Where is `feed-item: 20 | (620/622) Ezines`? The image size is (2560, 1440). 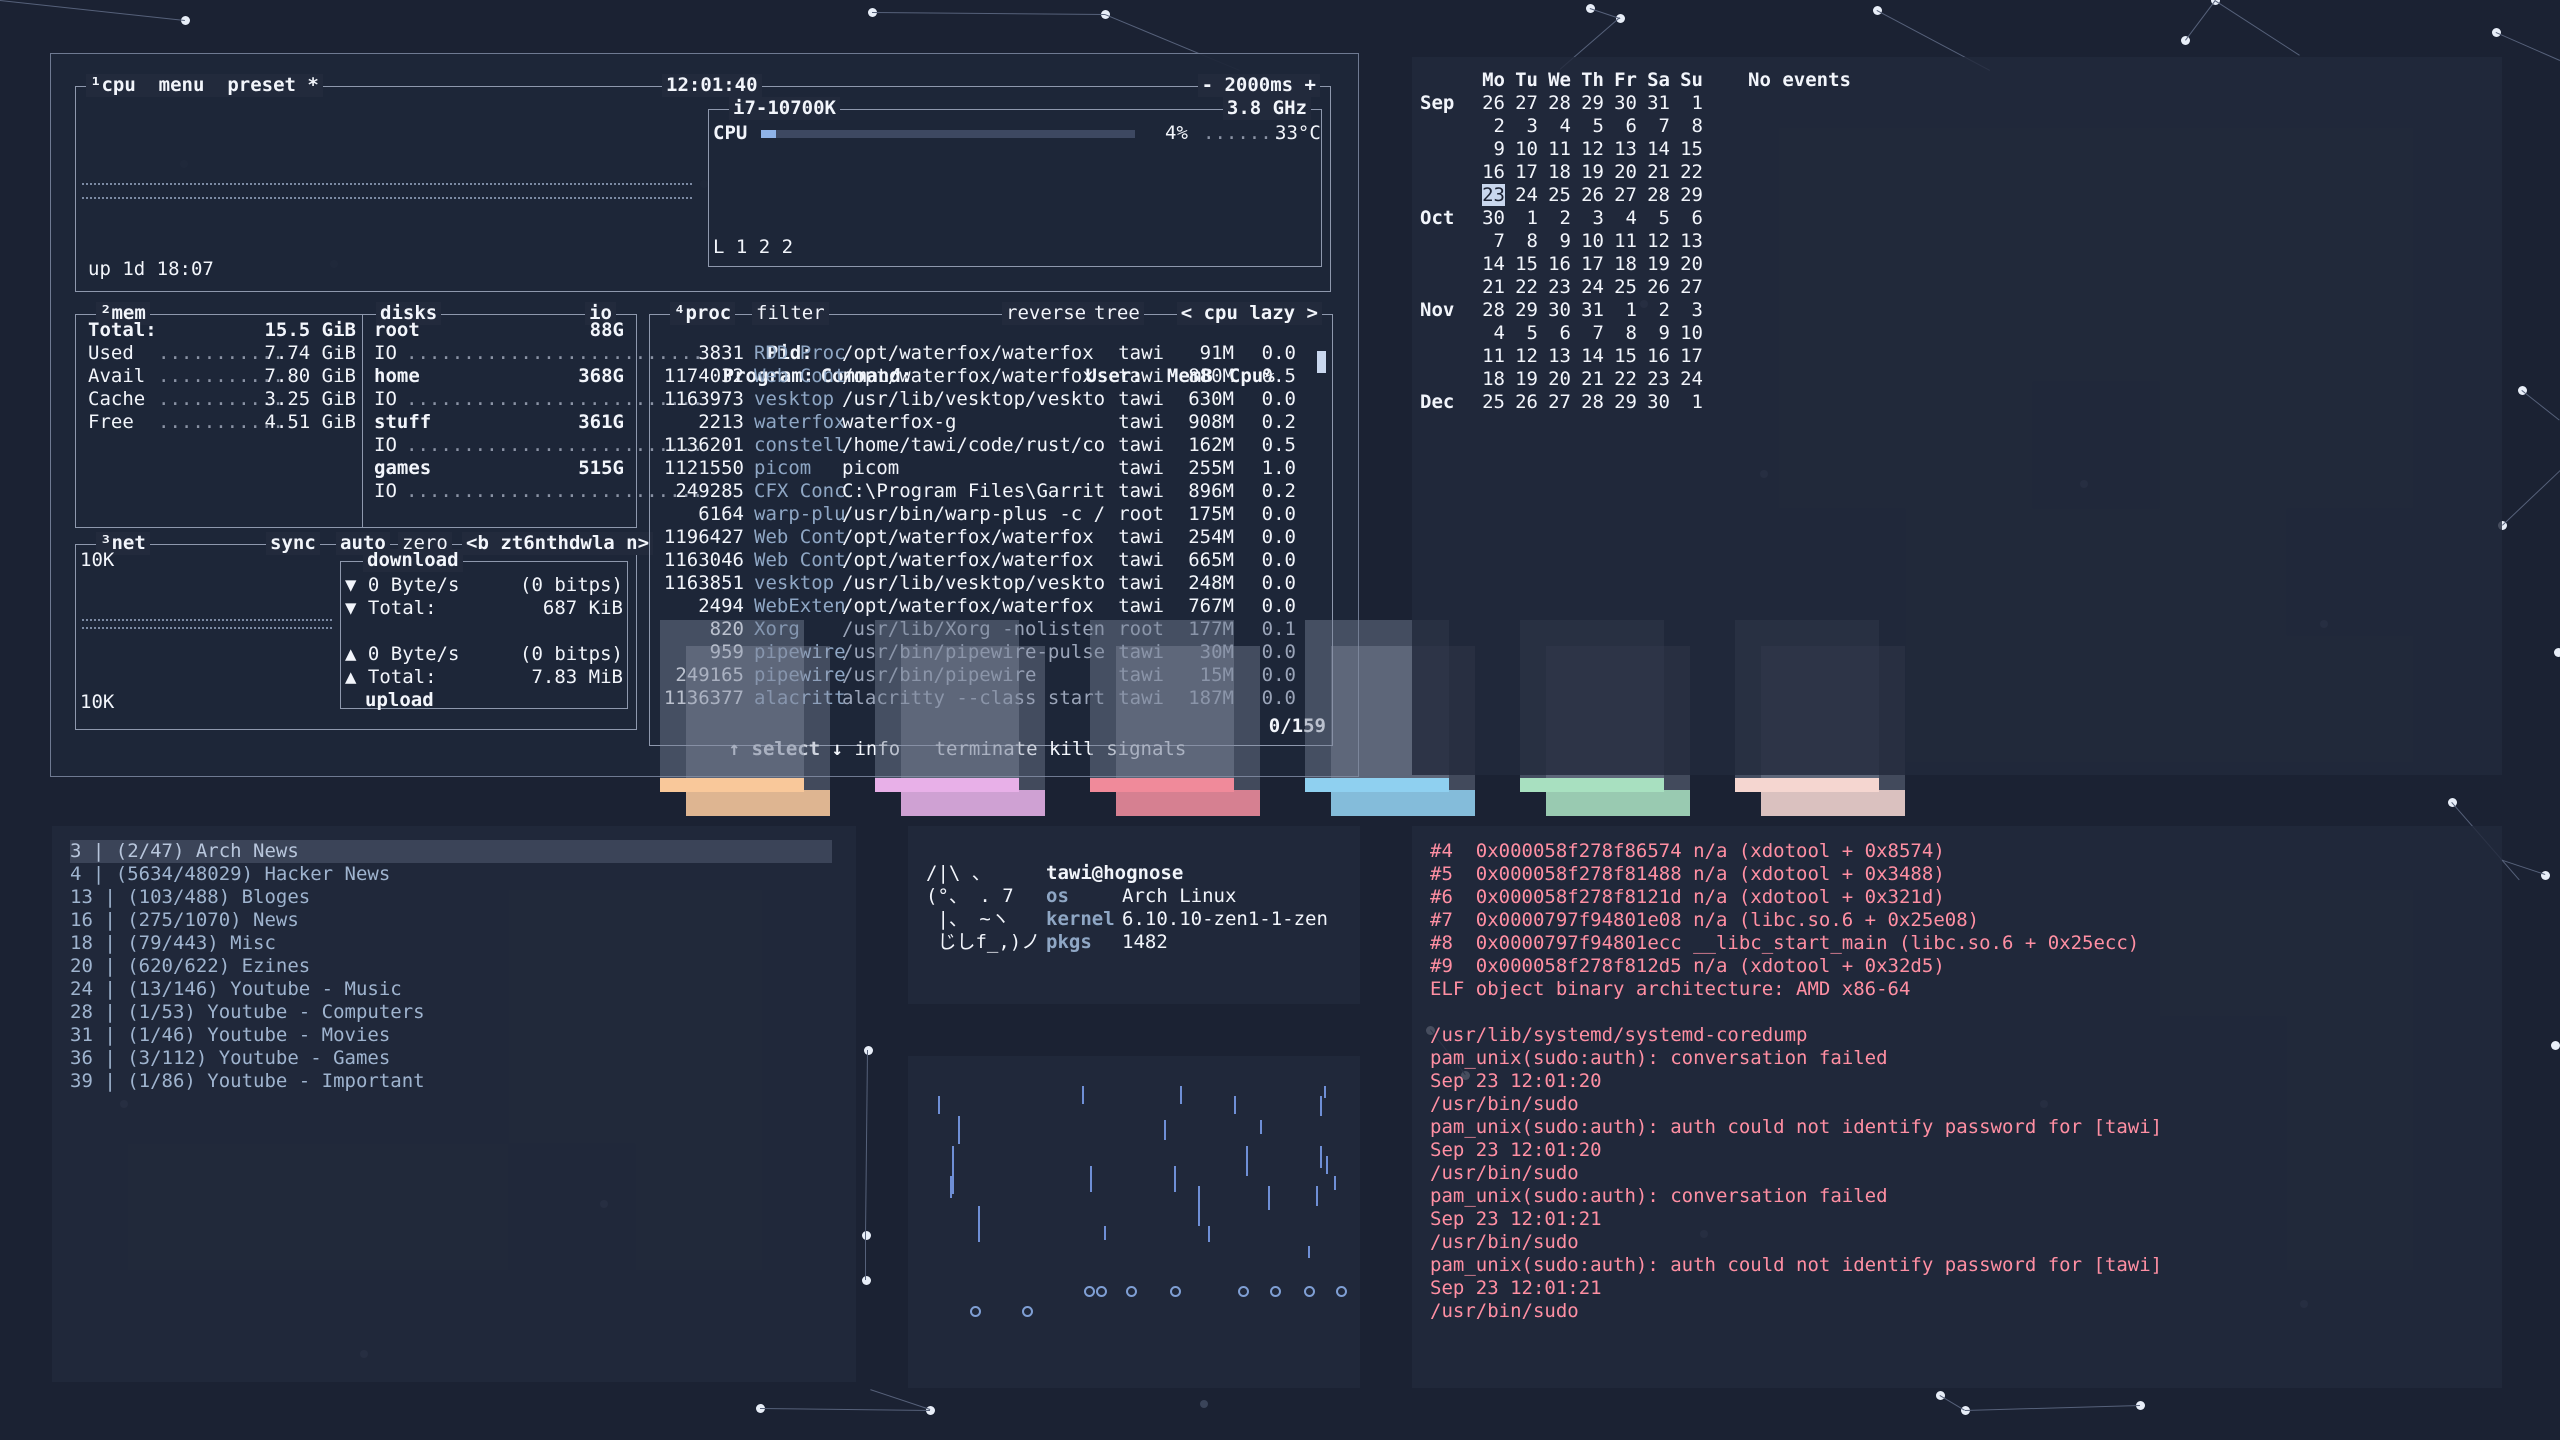 feed-item: 20 | (620/622) Ezines is located at coordinates (190, 966).